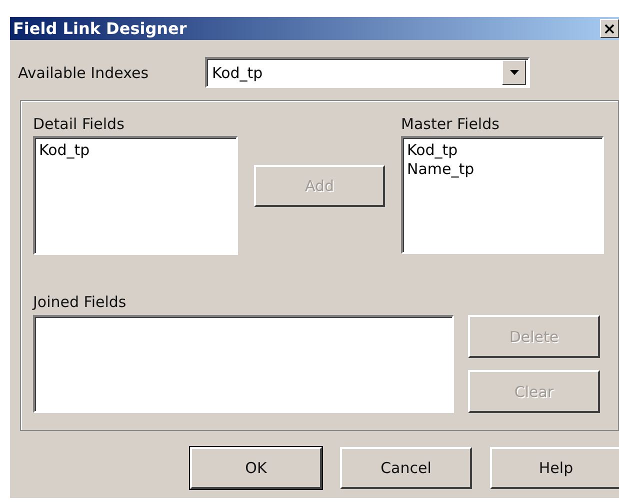 Image resolution: width=619 pixels, height=502 pixels. What do you see at coordinates (367, 72) in the screenshot?
I see `indexes-dropdown: Kod_tp` at bounding box center [367, 72].